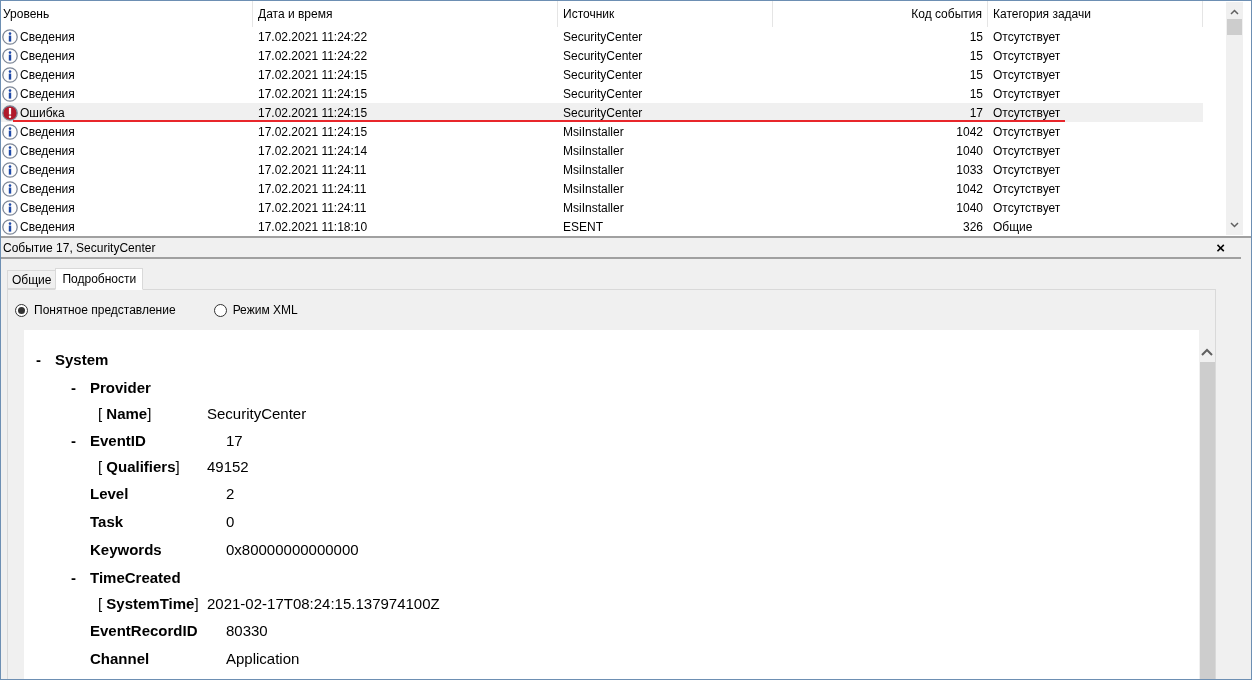  What do you see at coordinates (246, 630) in the screenshot?
I see `field-value: 80330` at bounding box center [246, 630].